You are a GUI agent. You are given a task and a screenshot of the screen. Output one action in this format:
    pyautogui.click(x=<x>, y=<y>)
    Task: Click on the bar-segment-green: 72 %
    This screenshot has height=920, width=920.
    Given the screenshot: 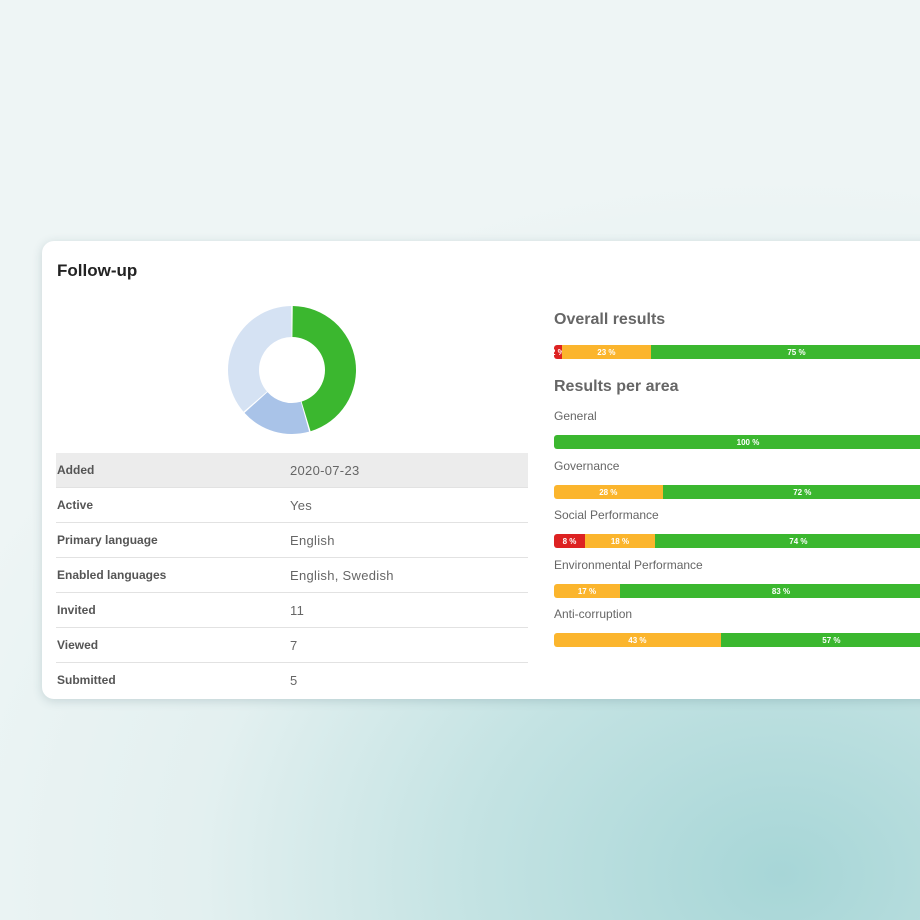 What is the action you would take?
    pyautogui.click(x=791, y=492)
    